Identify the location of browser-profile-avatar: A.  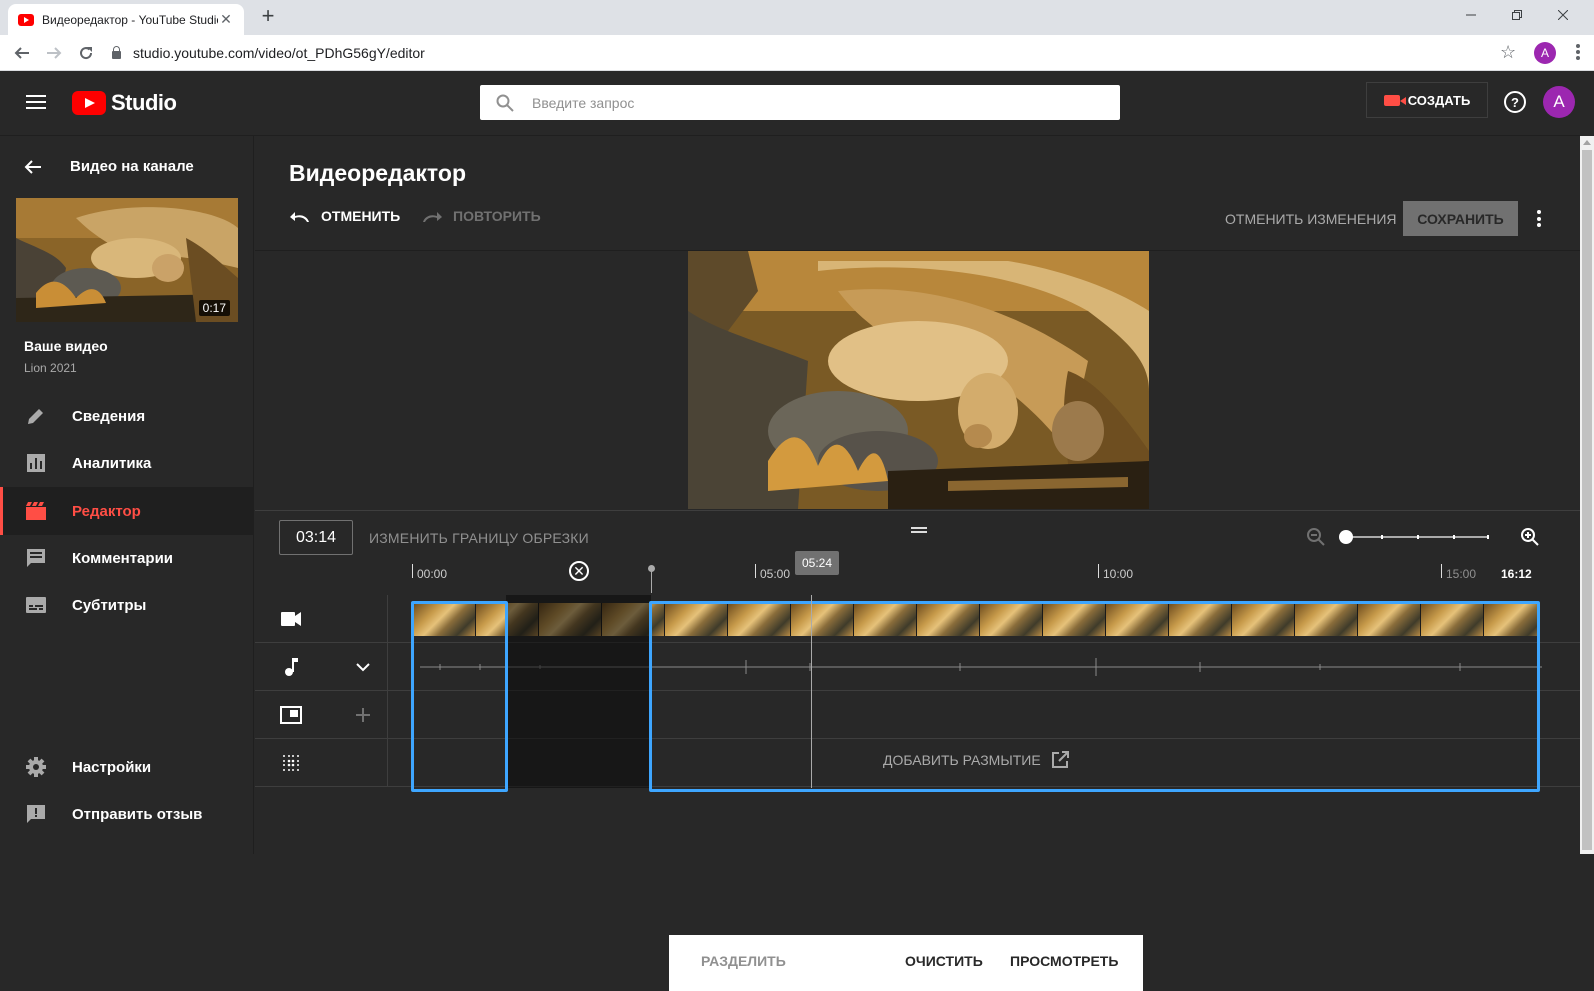
(1545, 53).